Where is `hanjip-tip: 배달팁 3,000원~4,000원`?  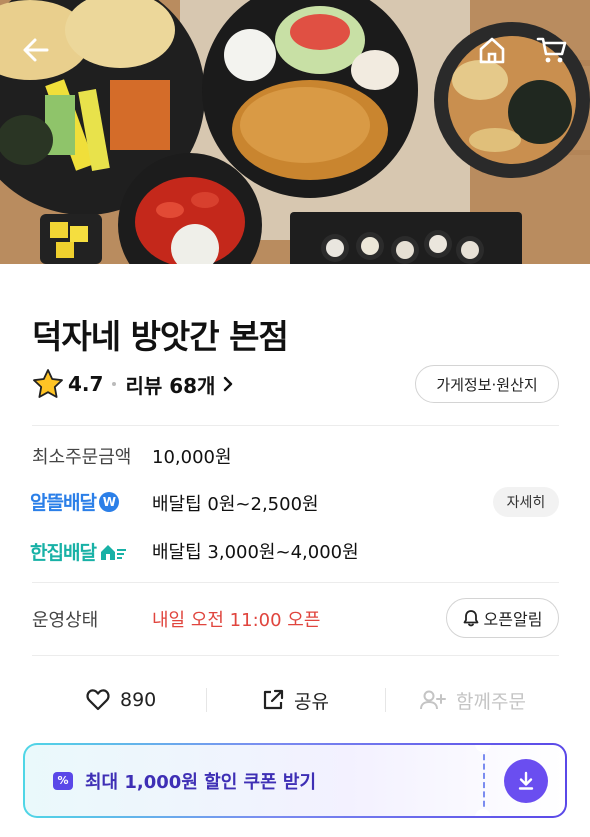
hanjip-tip: 배달팁 3,000원~4,000원 is located at coordinates (255, 552).